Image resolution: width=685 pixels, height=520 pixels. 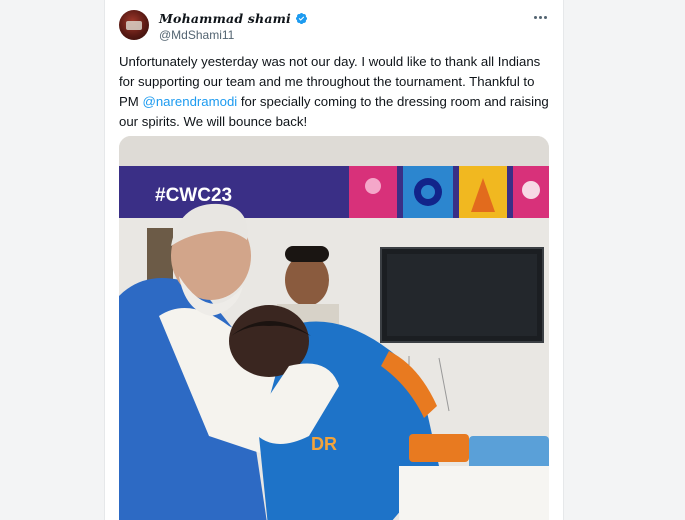 What do you see at coordinates (225, 18) in the screenshot?
I see `author-display-name: Mohammad shami` at bounding box center [225, 18].